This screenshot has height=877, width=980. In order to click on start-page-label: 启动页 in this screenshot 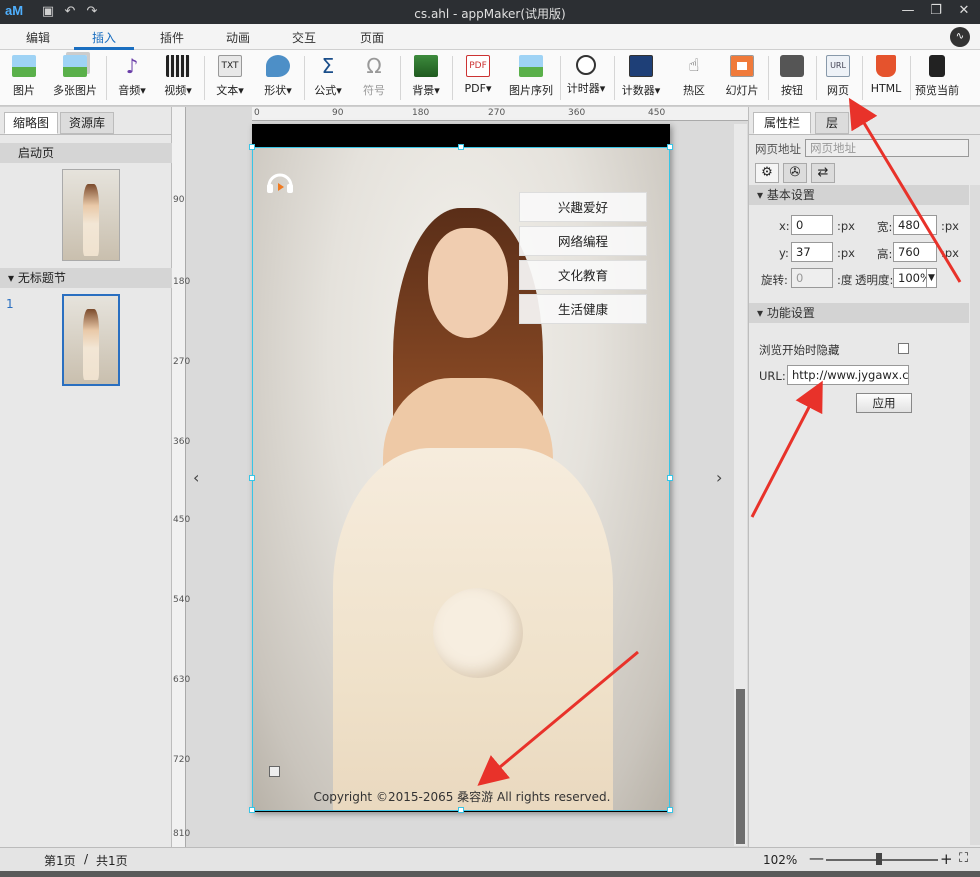, I will do `click(86, 153)`.